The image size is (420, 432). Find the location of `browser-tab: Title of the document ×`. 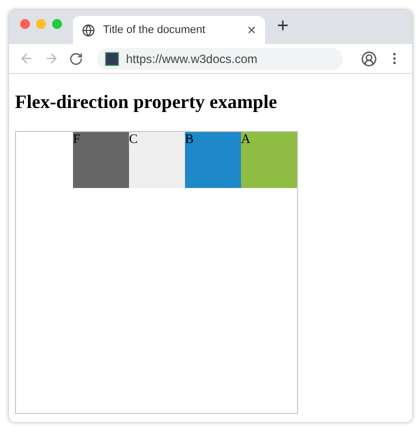

browser-tab: Title of the document × is located at coordinates (169, 30).